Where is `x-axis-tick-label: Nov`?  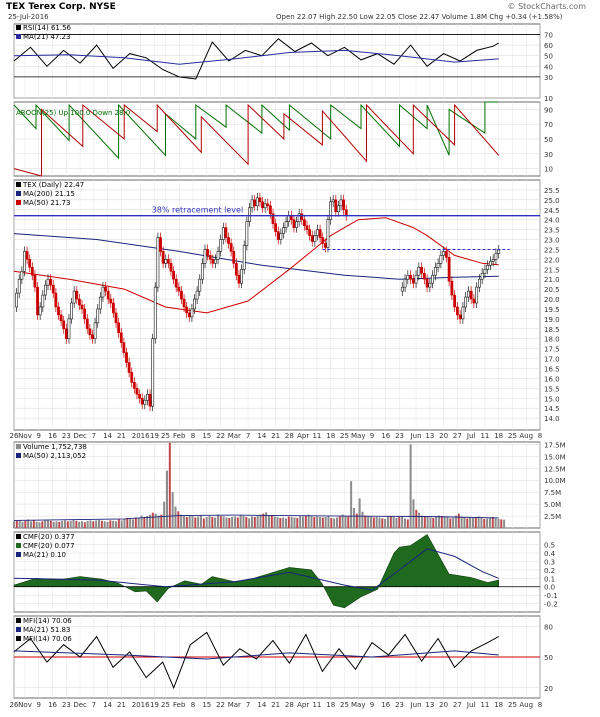
x-axis-tick-label: Nov is located at coordinates (25, 436).